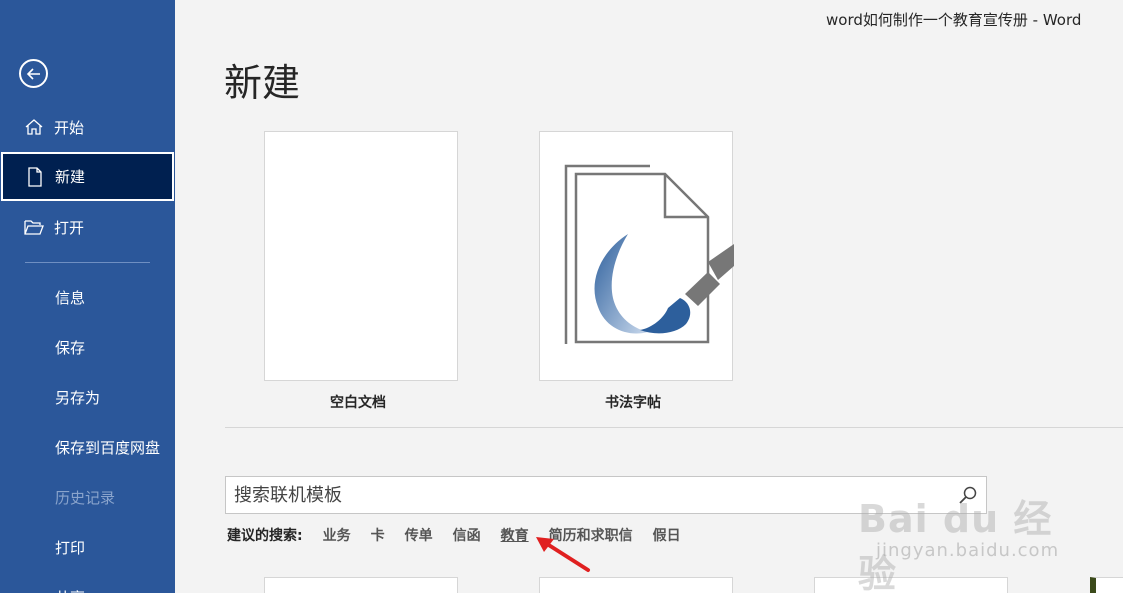 The image size is (1123, 593). What do you see at coordinates (78, 397) in the screenshot?
I see `sidebar-item-label: 另存为` at bounding box center [78, 397].